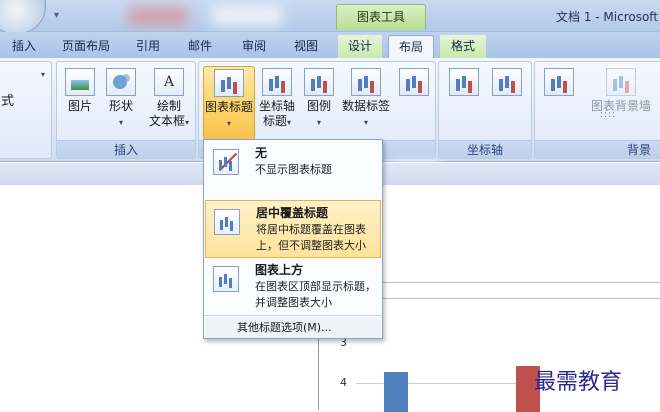 The height and width of the screenshot is (412, 660). Describe the element at coordinates (319, 82) in the screenshot. I see `legend-icon` at that location.